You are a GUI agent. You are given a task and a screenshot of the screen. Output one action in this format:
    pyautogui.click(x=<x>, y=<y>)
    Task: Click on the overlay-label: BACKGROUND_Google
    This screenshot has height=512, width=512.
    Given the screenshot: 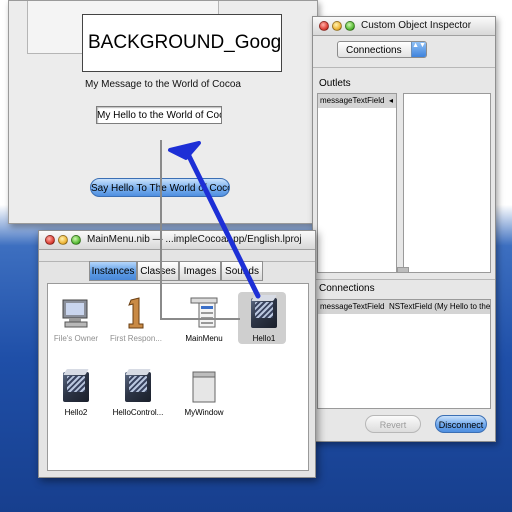 What is the action you would take?
    pyautogui.click(x=182, y=43)
    